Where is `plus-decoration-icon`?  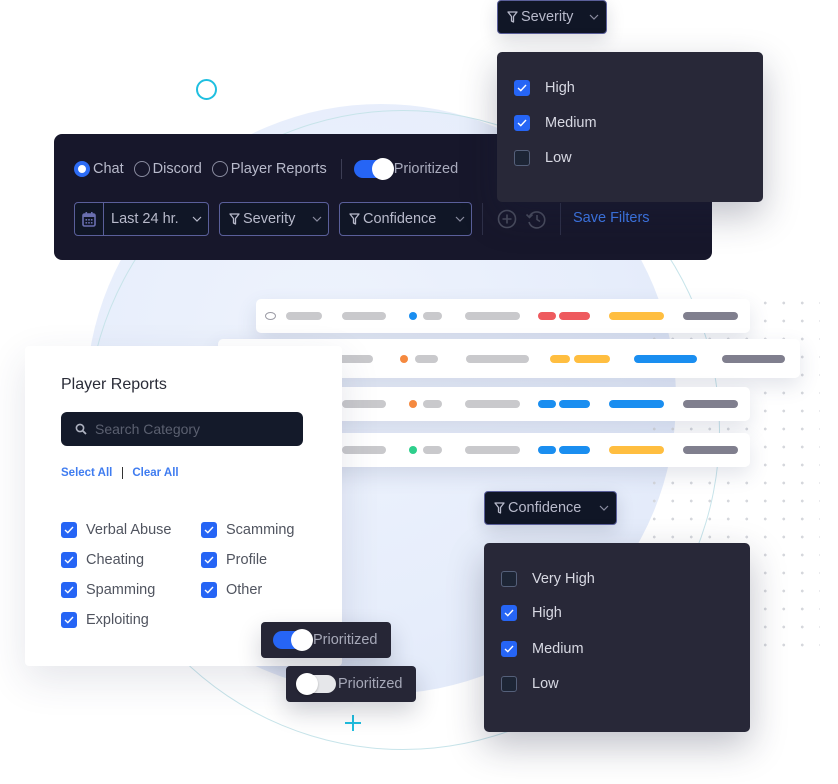
plus-decoration-icon is located at coordinates (353, 723).